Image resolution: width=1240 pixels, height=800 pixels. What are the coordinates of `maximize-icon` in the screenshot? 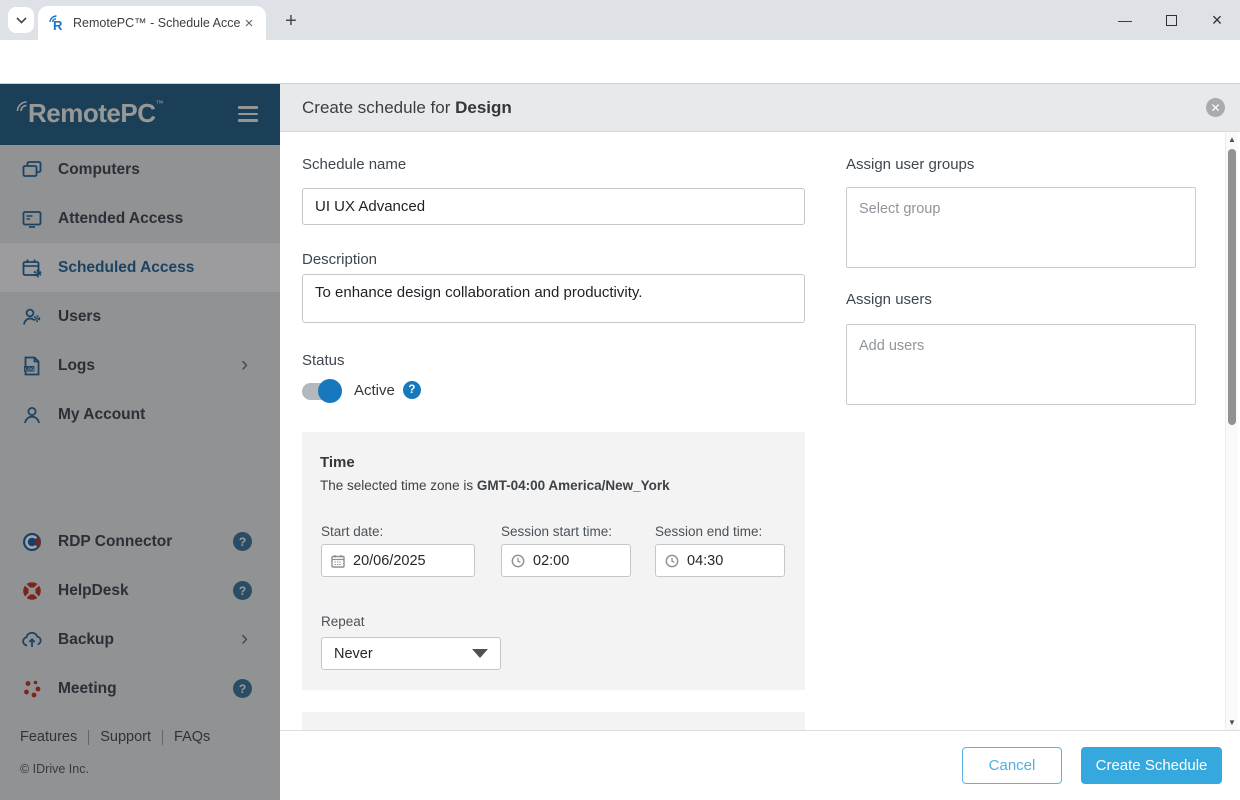 It's located at (1171, 20).